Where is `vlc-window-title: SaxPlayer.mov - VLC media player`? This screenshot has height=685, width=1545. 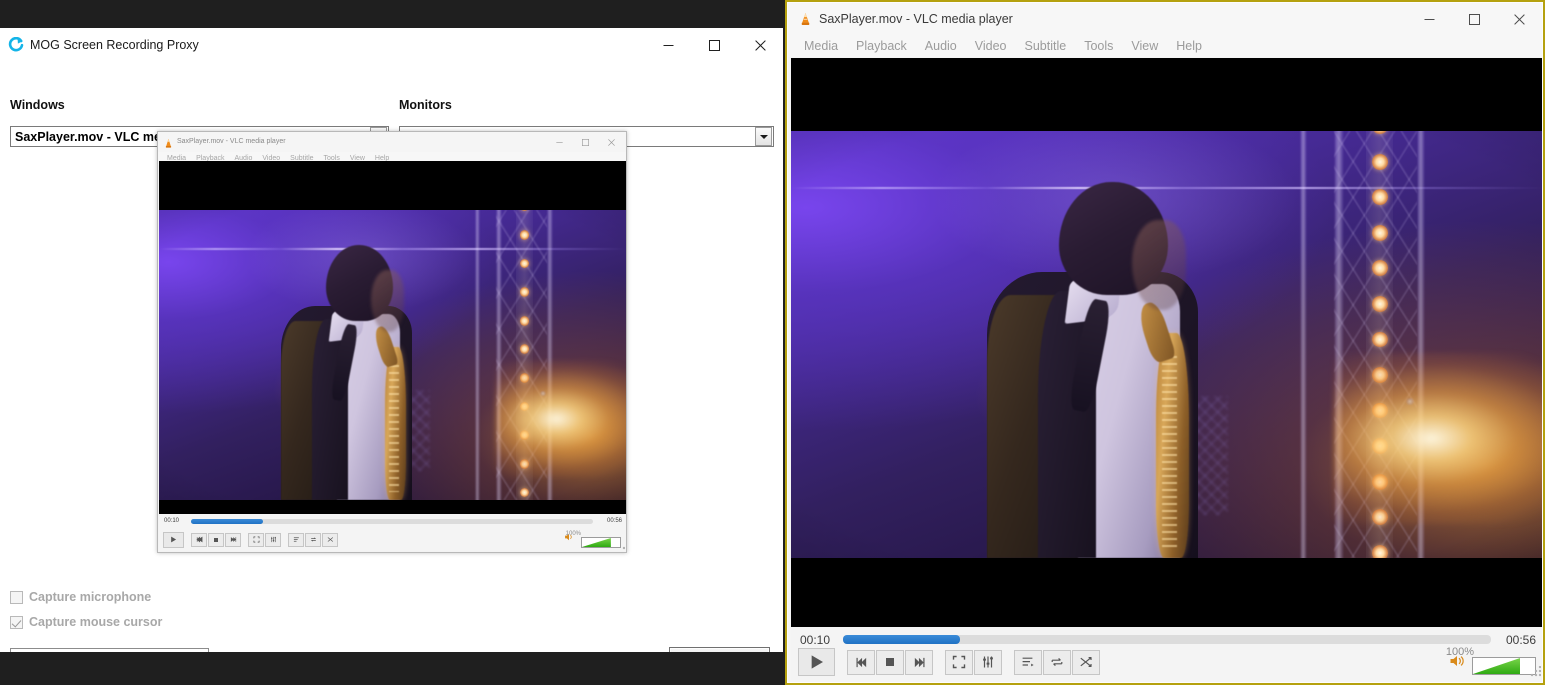 vlc-window-title: SaxPlayer.mov - VLC media player is located at coordinates (916, 19).